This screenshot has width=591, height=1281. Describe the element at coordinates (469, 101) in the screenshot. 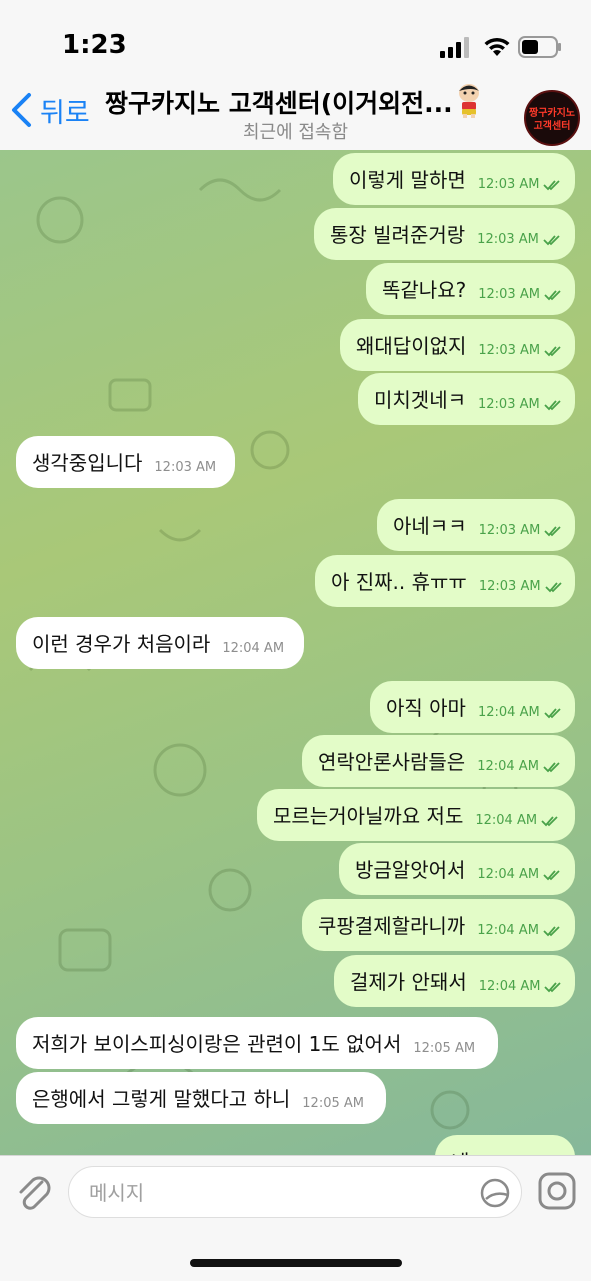

I see `cartoon-boy-icon` at that location.